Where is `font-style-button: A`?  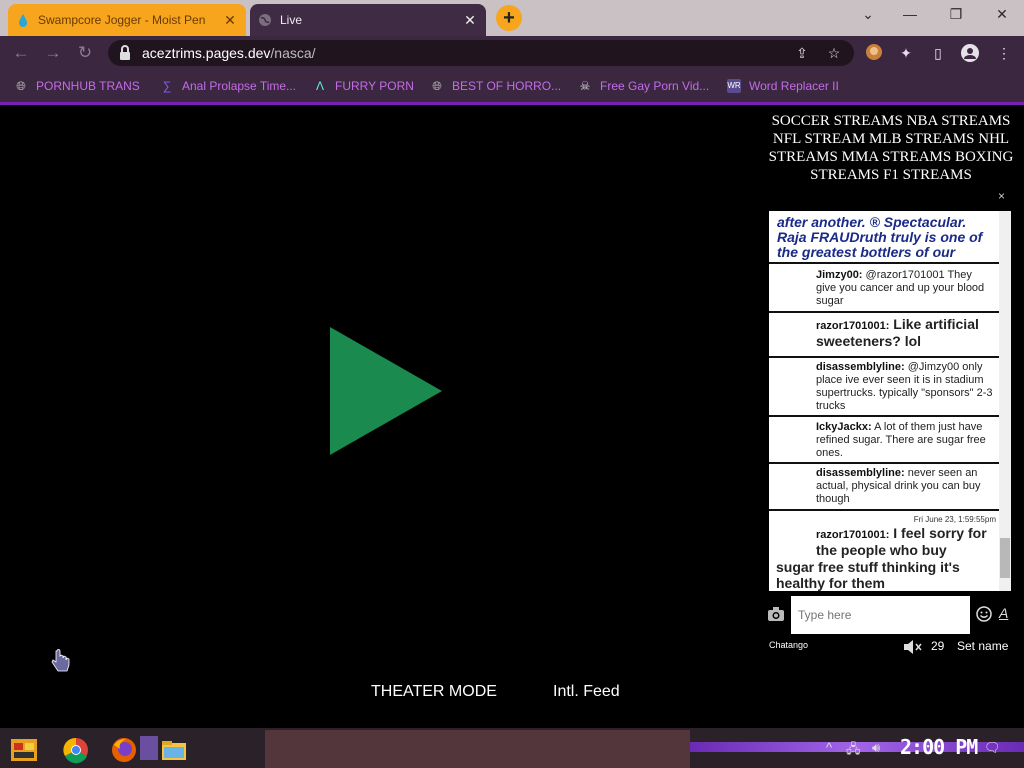
font-style-button: A is located at coordinates (1003, 613).